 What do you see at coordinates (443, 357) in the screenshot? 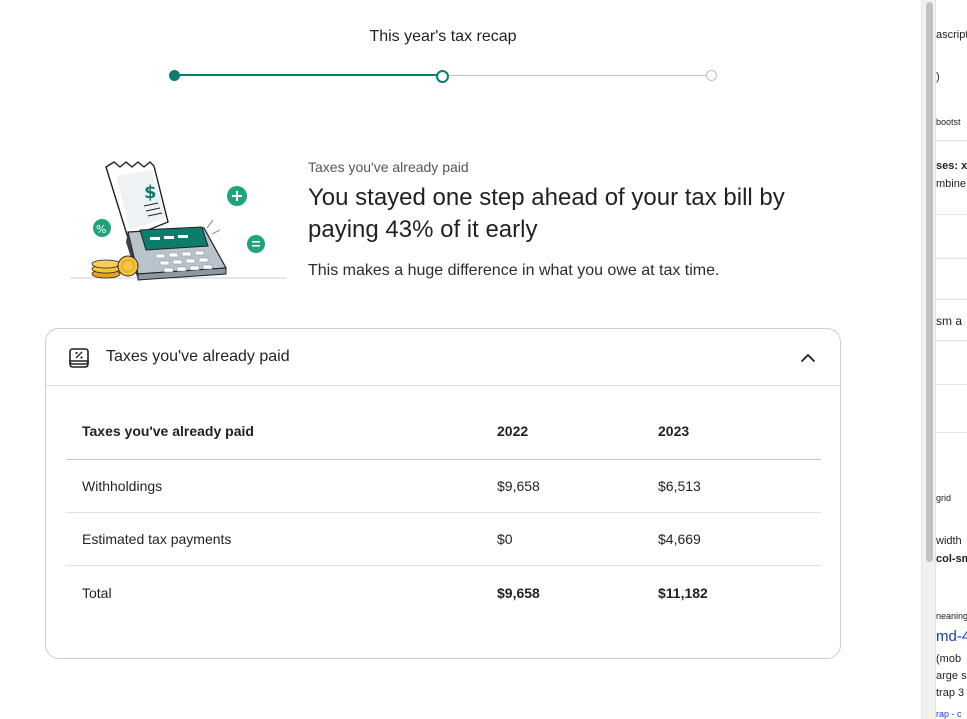
I see `card-header: Taxes you've already paid` at bounding box center [443, 357].